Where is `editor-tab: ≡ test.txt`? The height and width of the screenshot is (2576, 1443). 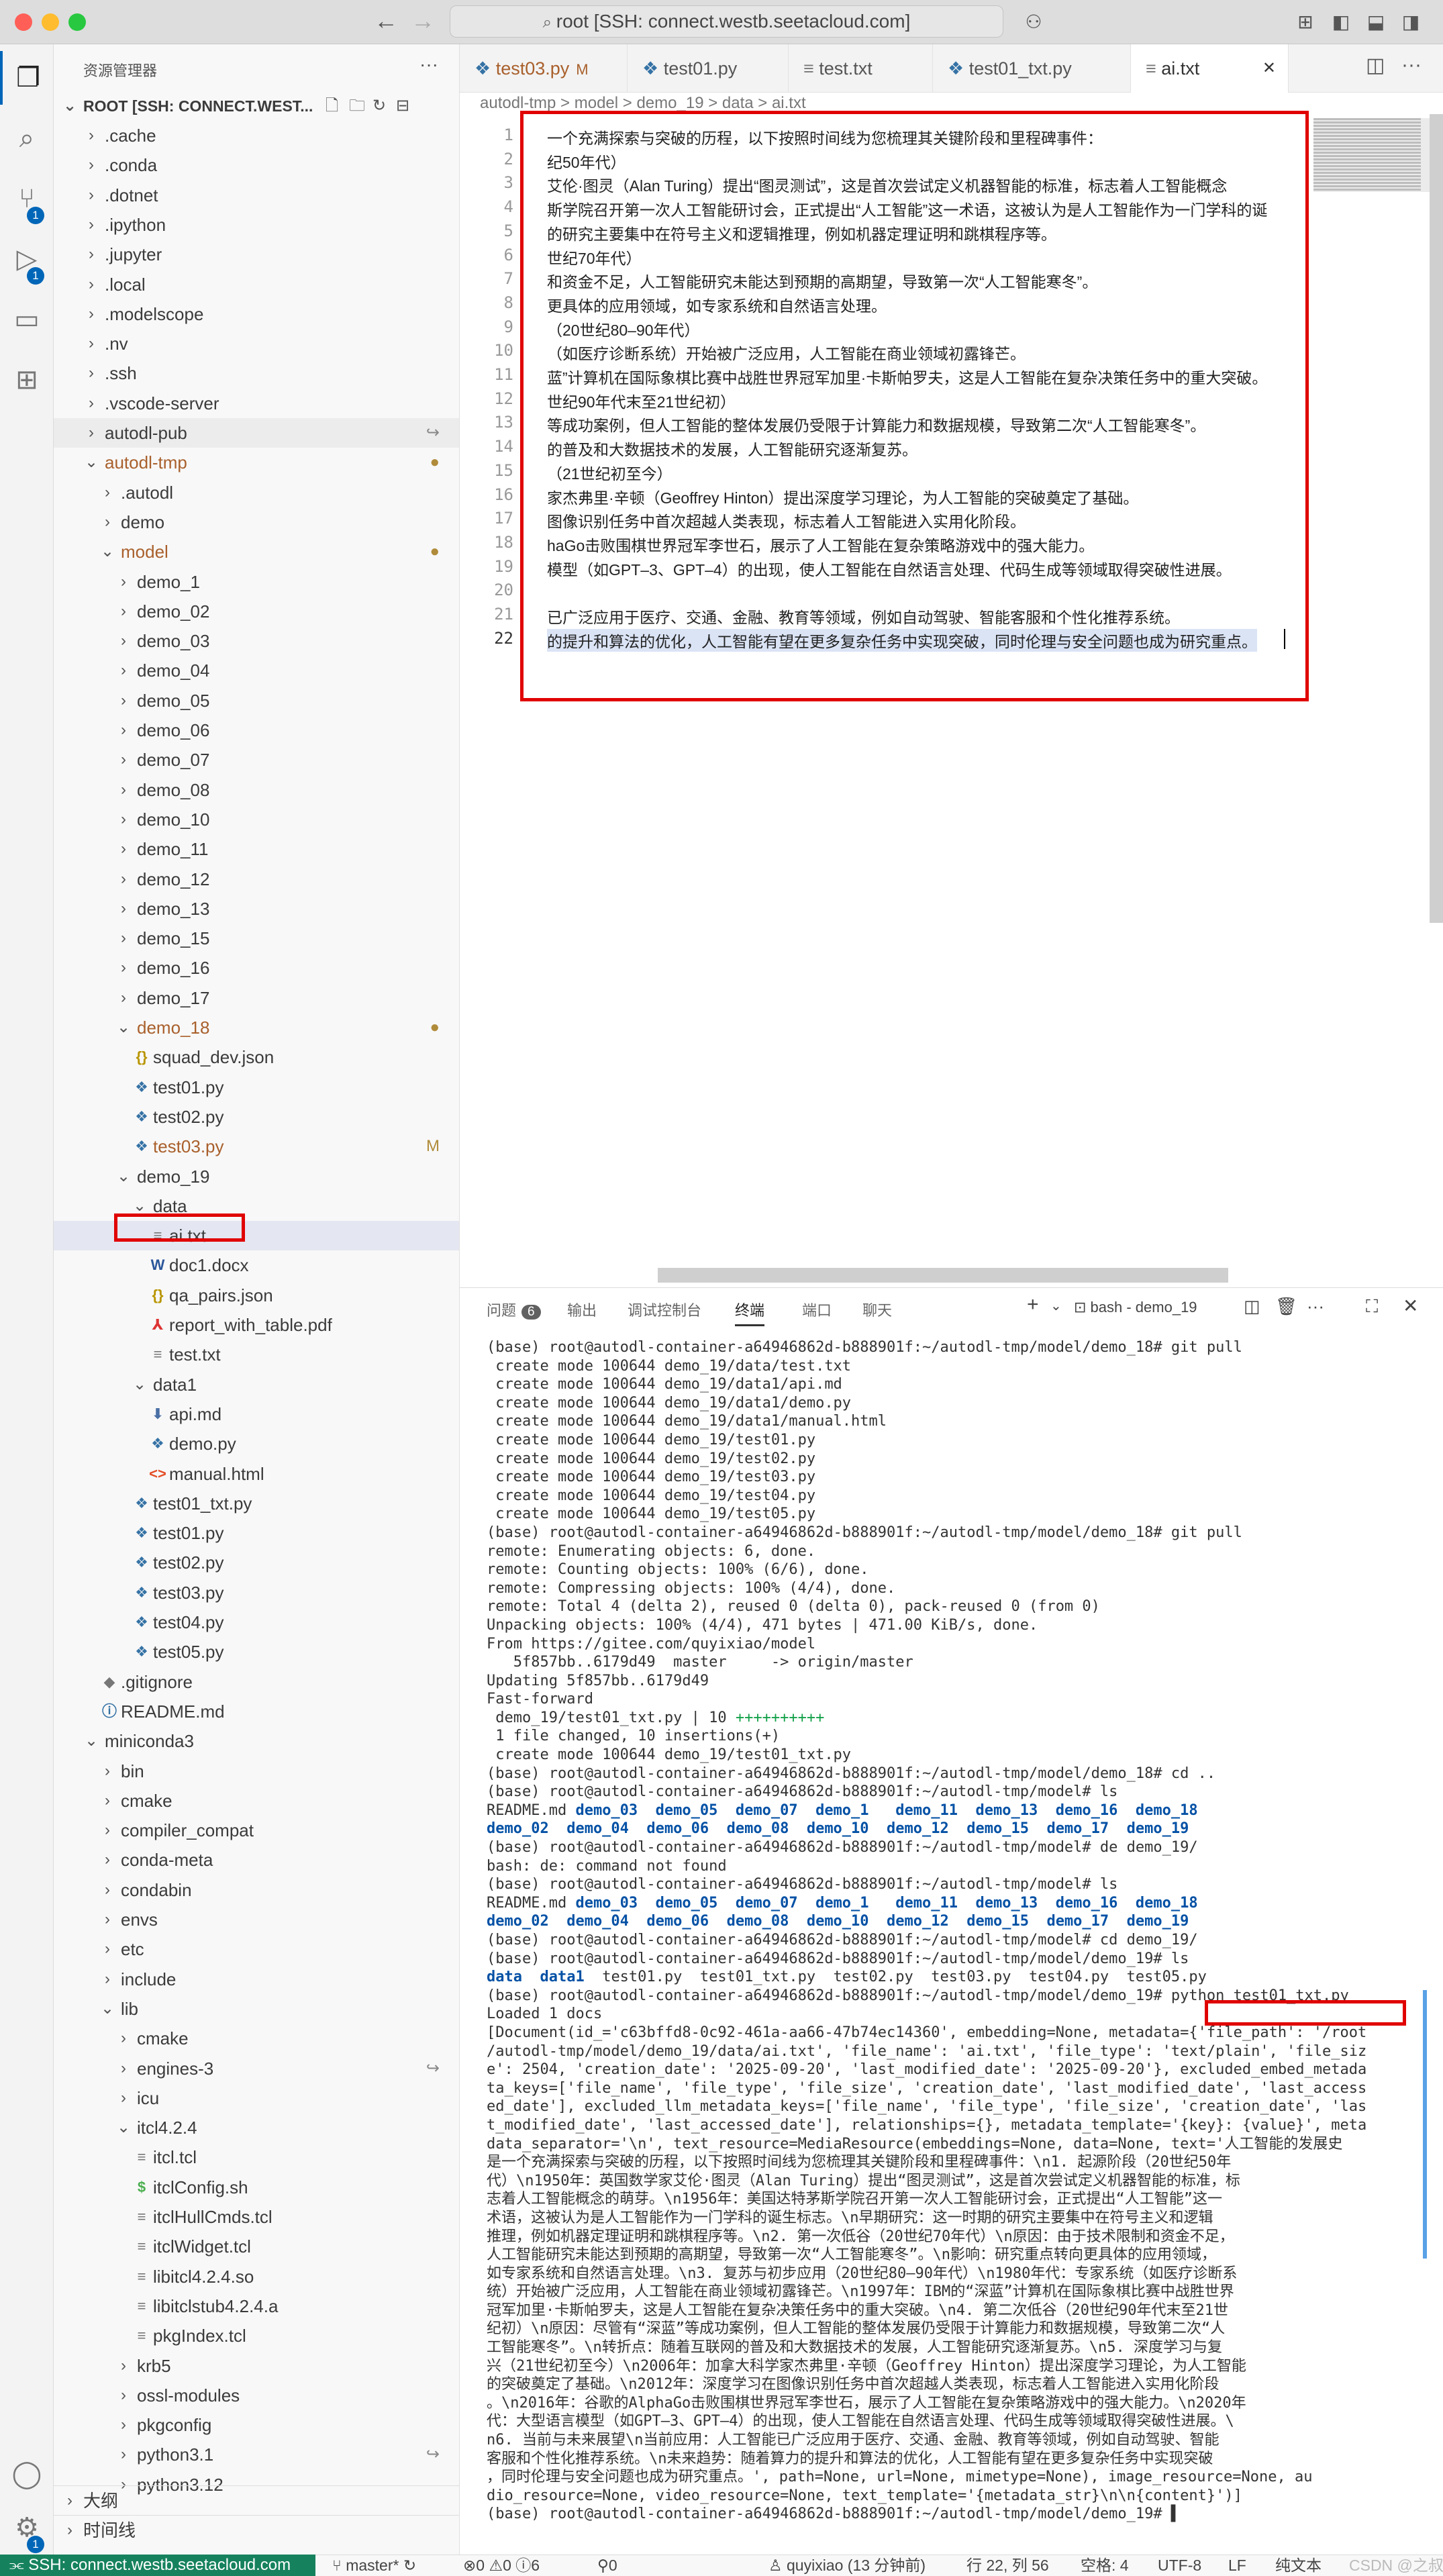
editor-tab: ≡ test.txt is located at coordinates (861, 68).